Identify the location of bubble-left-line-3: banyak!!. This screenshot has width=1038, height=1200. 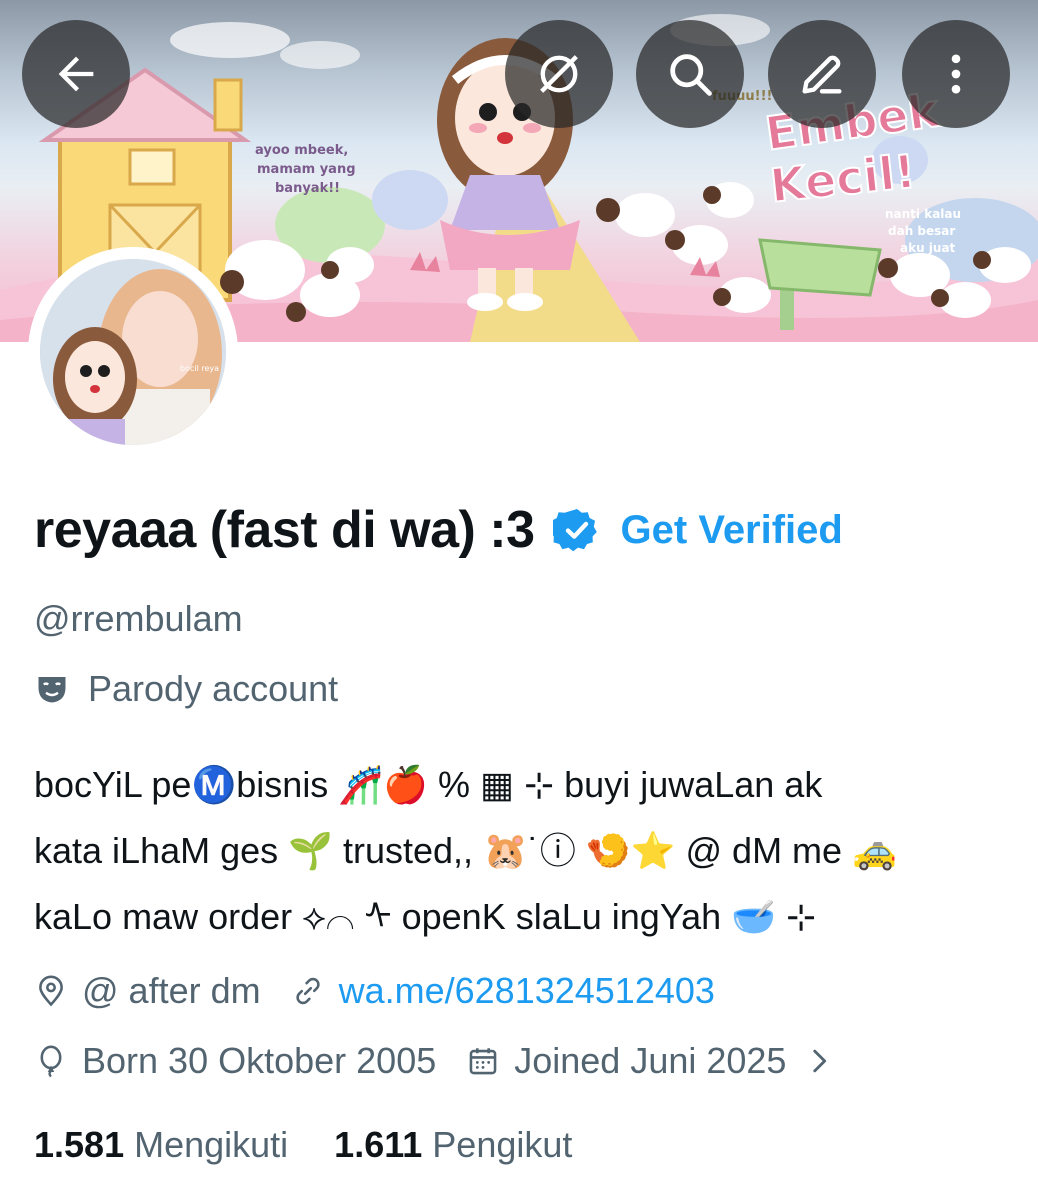
(307, 188).